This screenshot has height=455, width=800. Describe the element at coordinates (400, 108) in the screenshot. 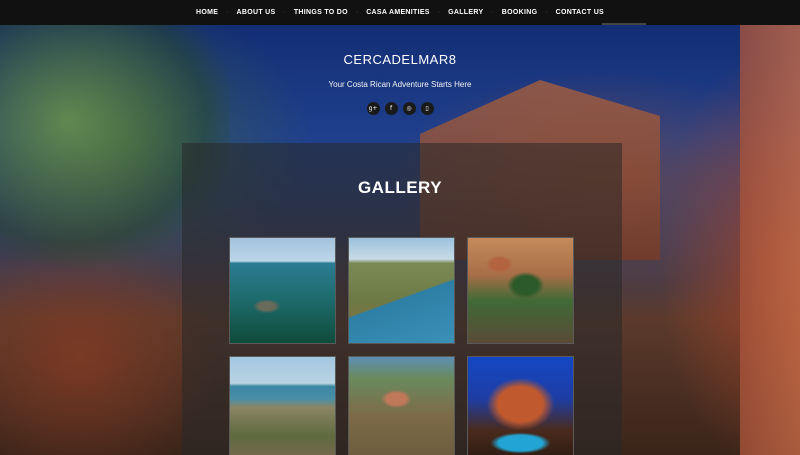

I see `social-links: g+ f ◎ ▯` at that location.